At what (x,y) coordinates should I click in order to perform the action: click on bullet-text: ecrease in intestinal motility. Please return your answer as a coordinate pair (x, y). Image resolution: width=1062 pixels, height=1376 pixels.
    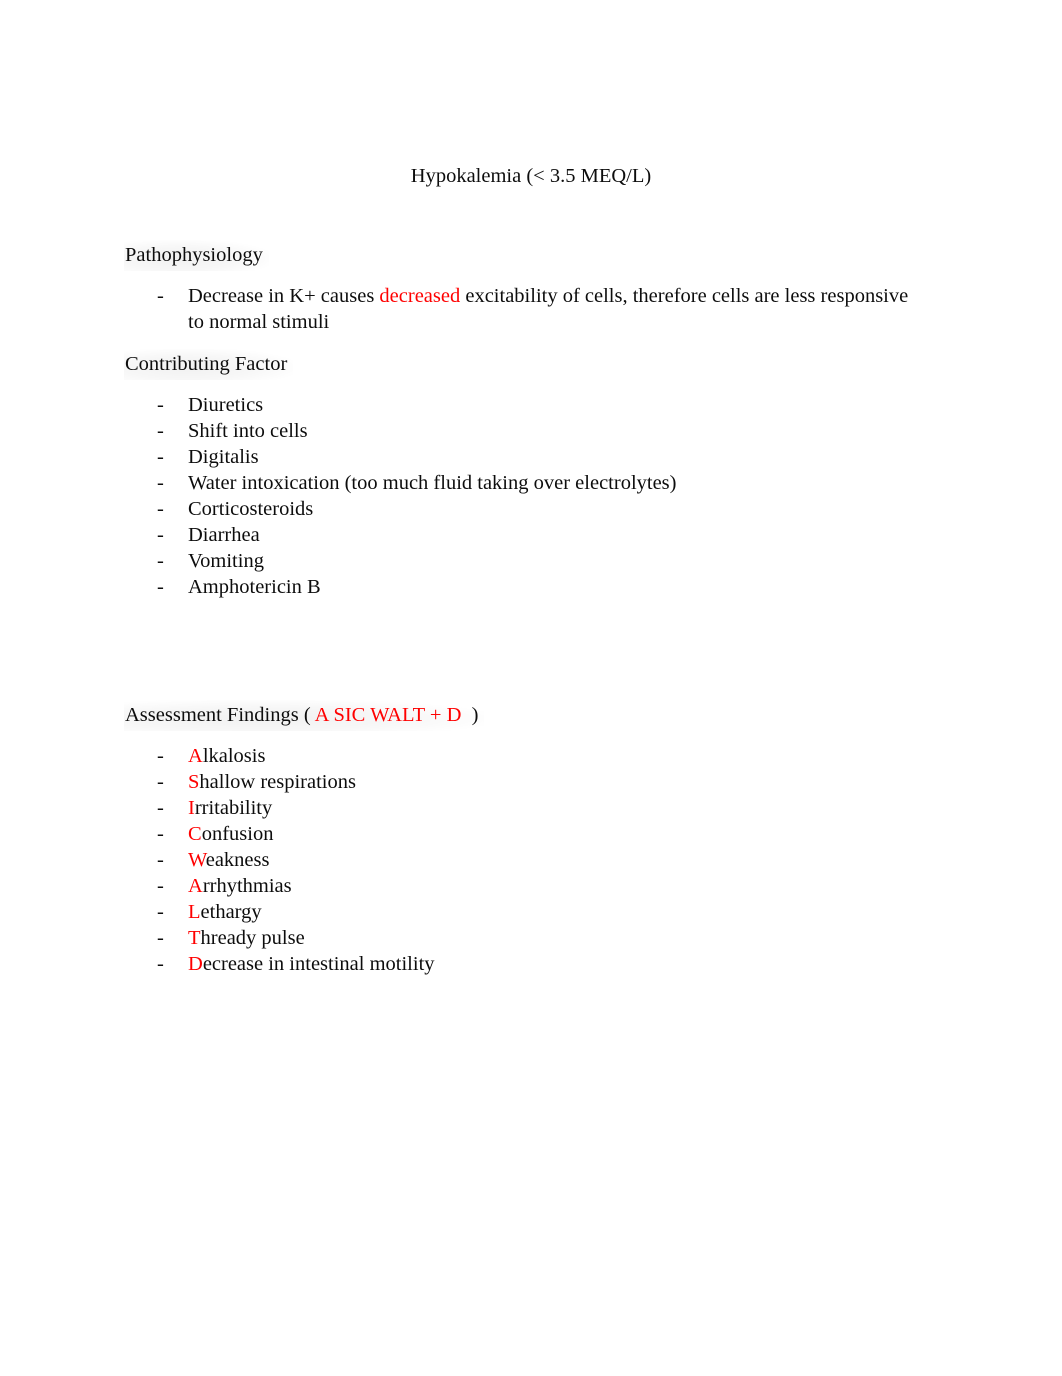
    Looking at the image, I should click on (318, 964).